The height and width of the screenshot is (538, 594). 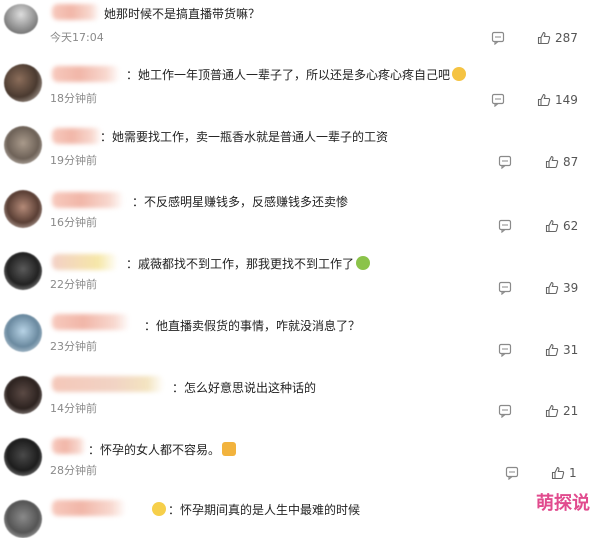 What do you see at coordinates (229, 449) in the screenshot?
I see `thumbs-up-emoji-icon` at bounding box center [229, 449].